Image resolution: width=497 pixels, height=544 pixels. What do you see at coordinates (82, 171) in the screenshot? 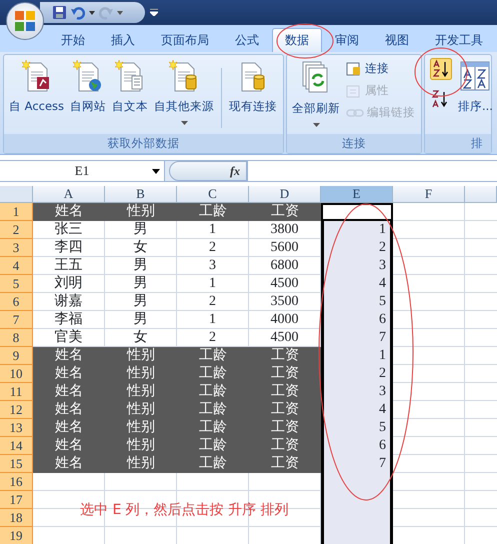
I see `name-box: E1` at bounding box center [82, 171].